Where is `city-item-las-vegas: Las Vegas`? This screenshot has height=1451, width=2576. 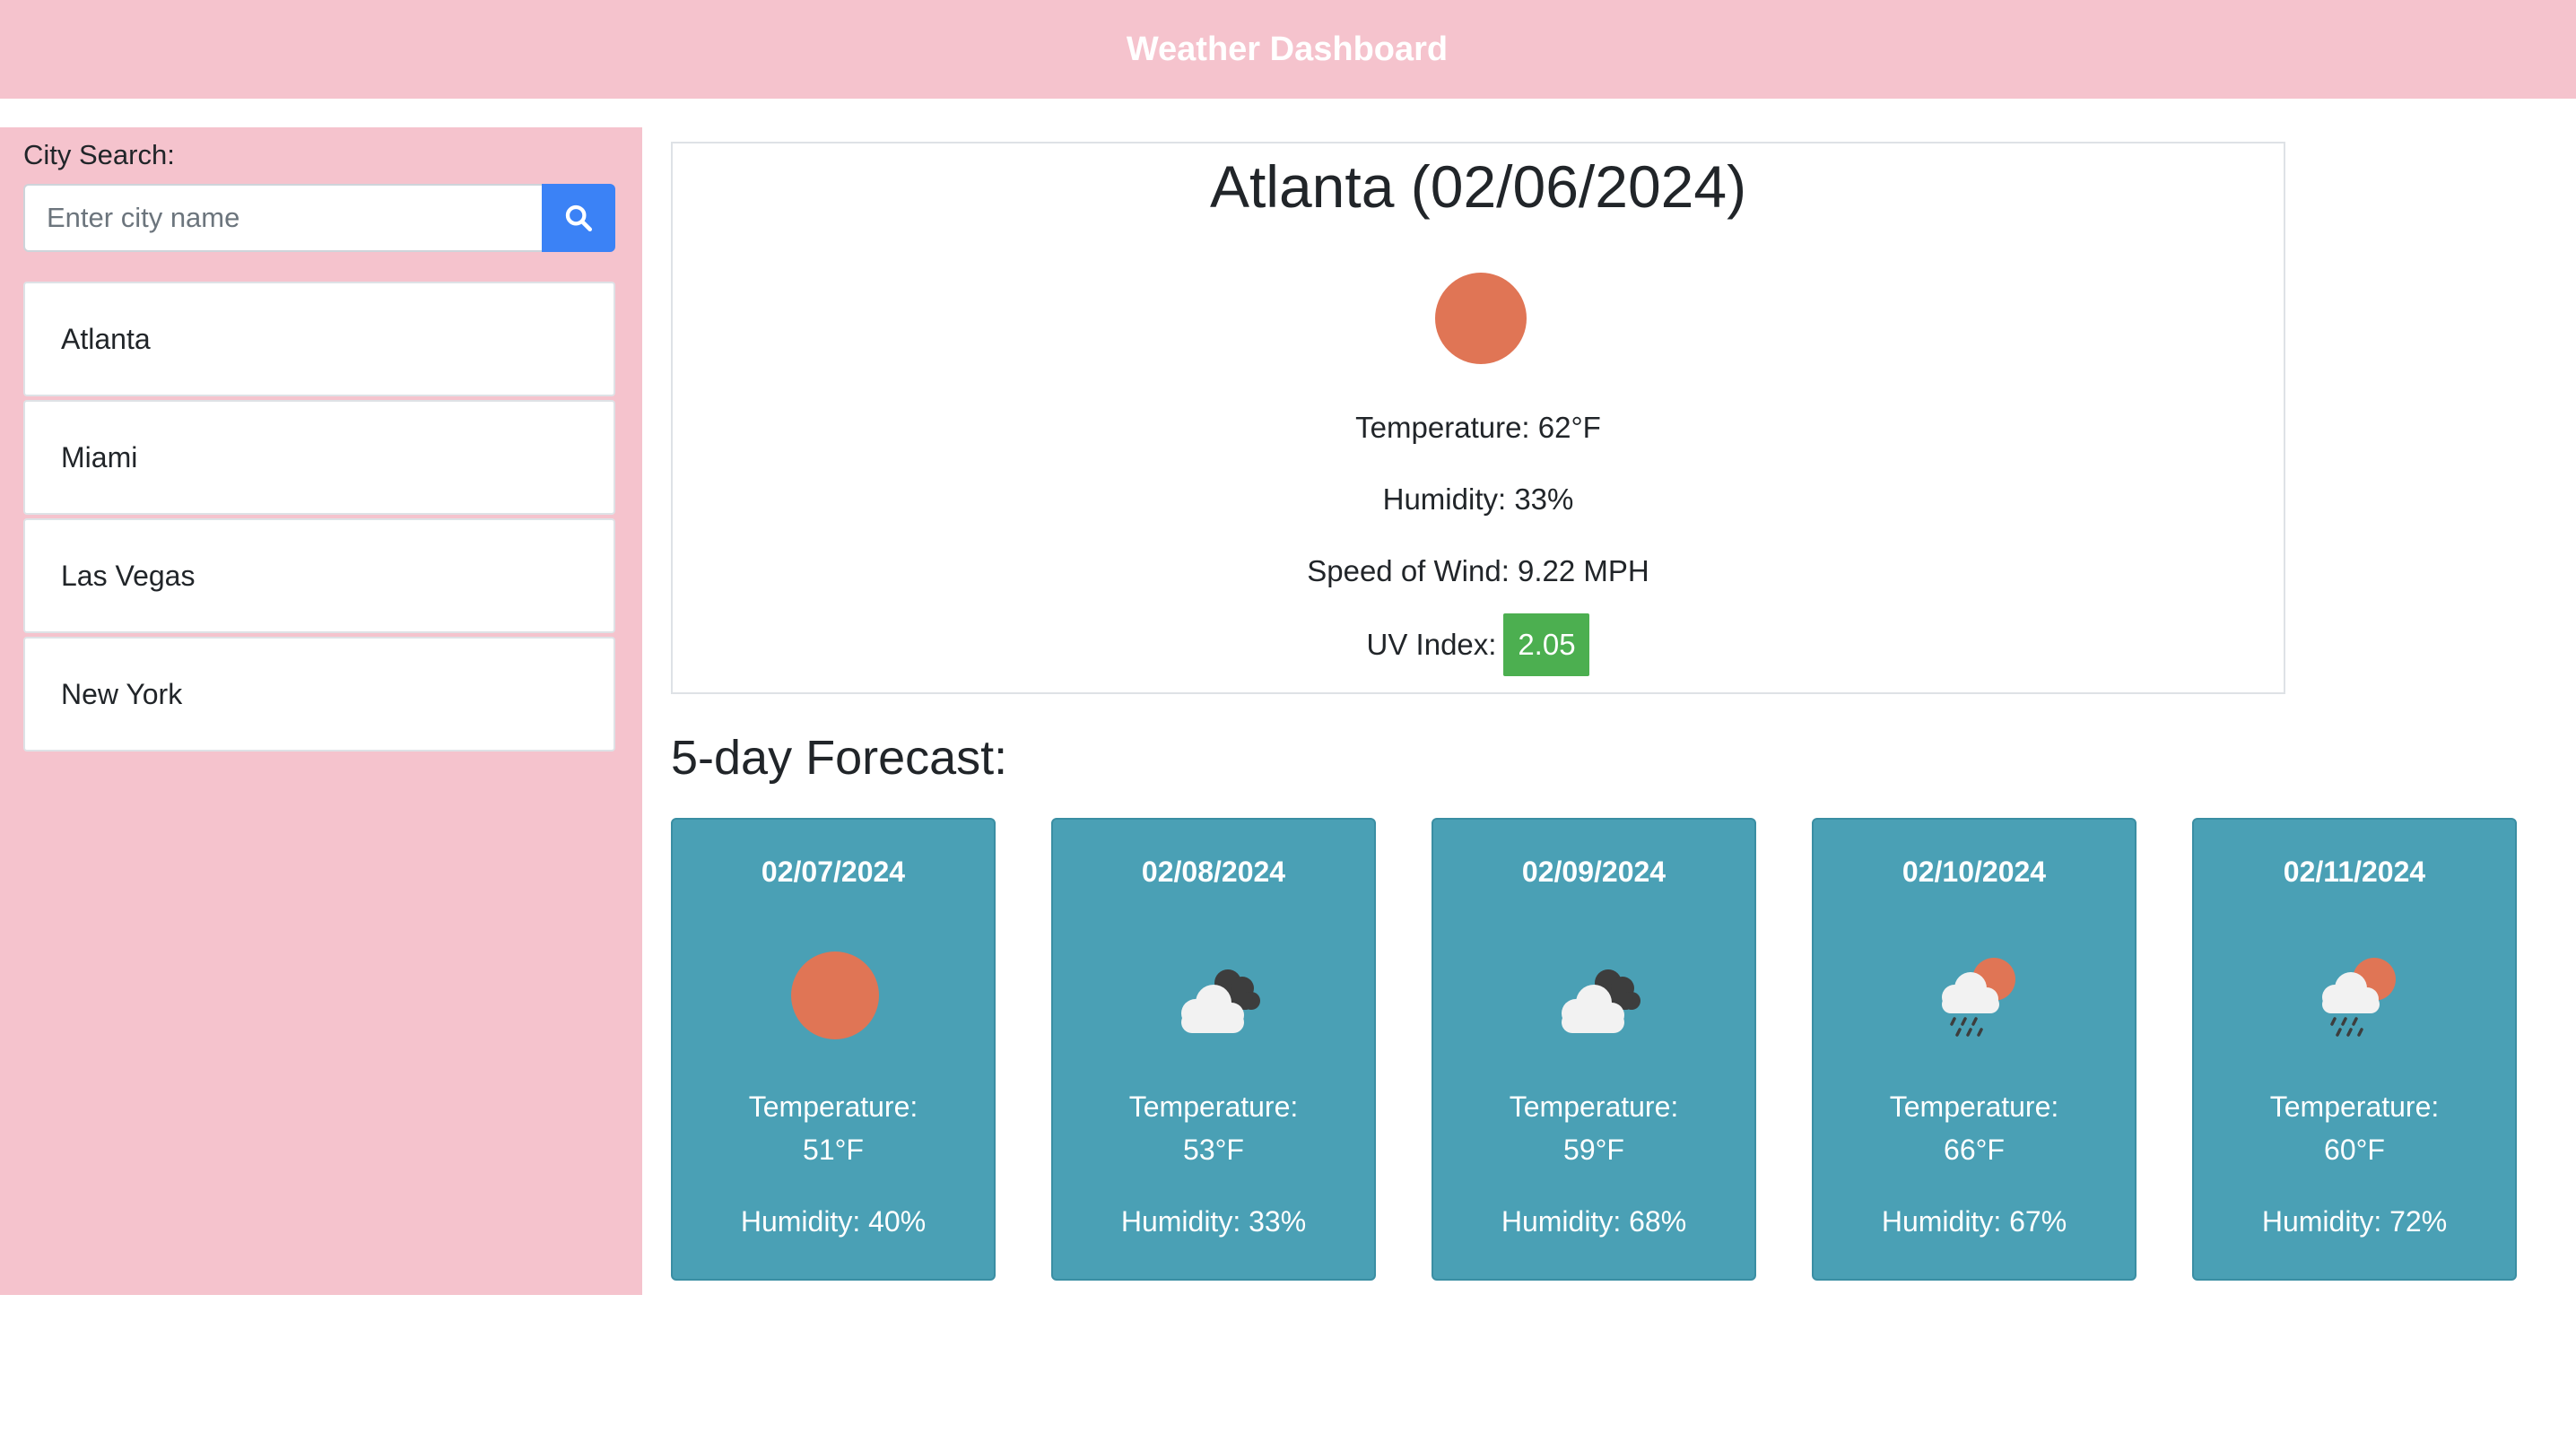
city-item-las-vegas: Las Vegas is located at coordinates (319, 575).